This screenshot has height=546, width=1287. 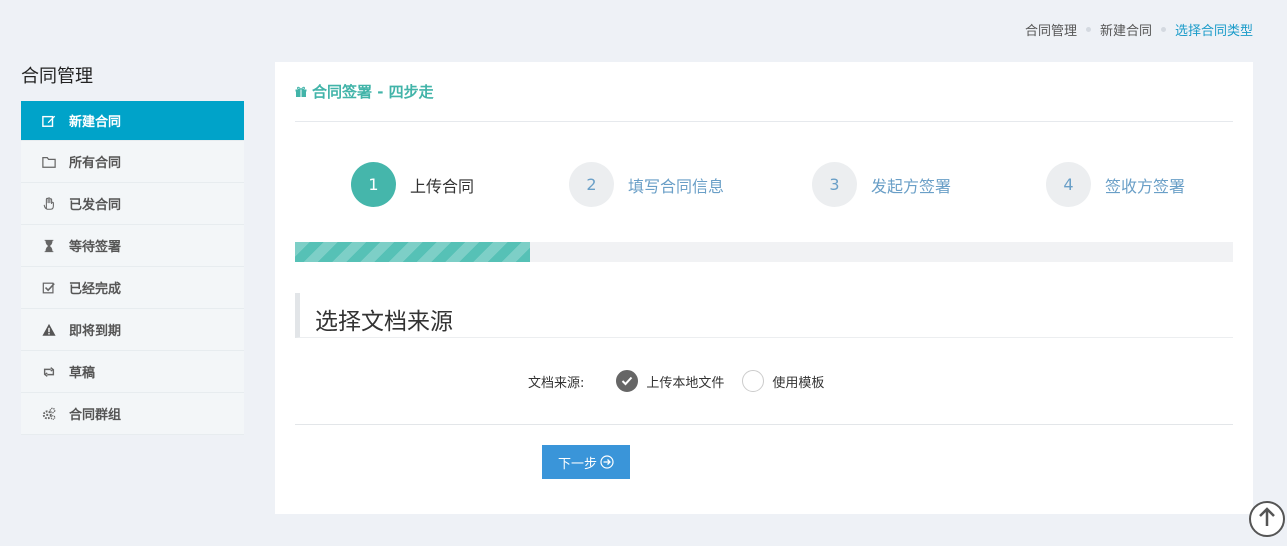 I want to click on panel-header: 合同签署 - 四步走, so click(x=764, y=92).